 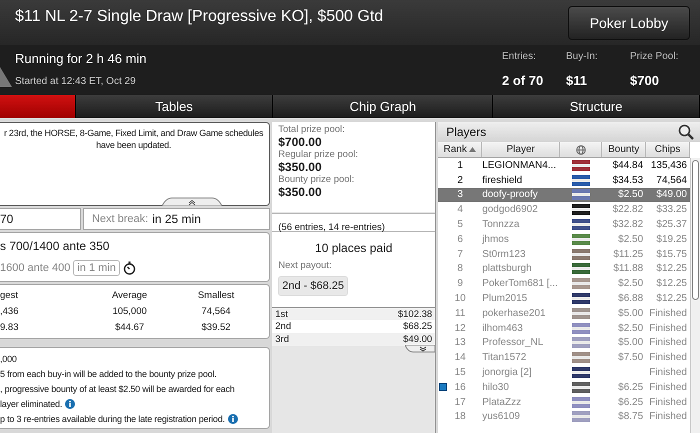 I want to click on player-row: 11 pokerhase201 $5.00 Finished, so click(x=564, y=313).